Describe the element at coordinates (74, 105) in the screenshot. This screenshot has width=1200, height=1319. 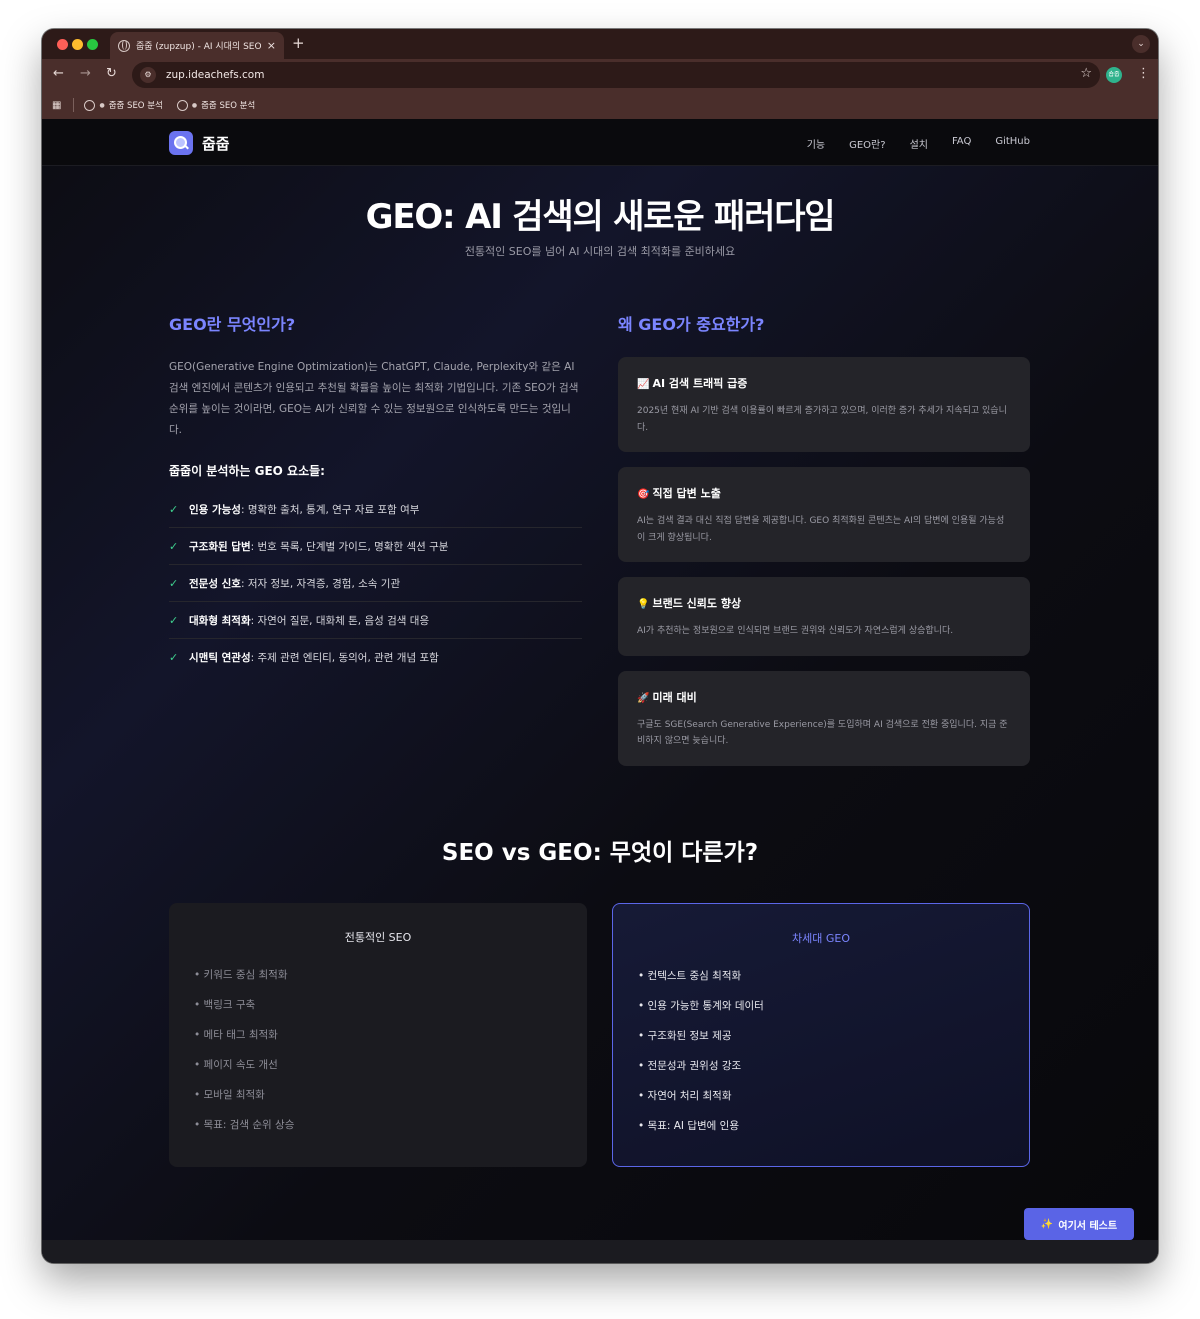
I see `bookmarks-divider` at that location.